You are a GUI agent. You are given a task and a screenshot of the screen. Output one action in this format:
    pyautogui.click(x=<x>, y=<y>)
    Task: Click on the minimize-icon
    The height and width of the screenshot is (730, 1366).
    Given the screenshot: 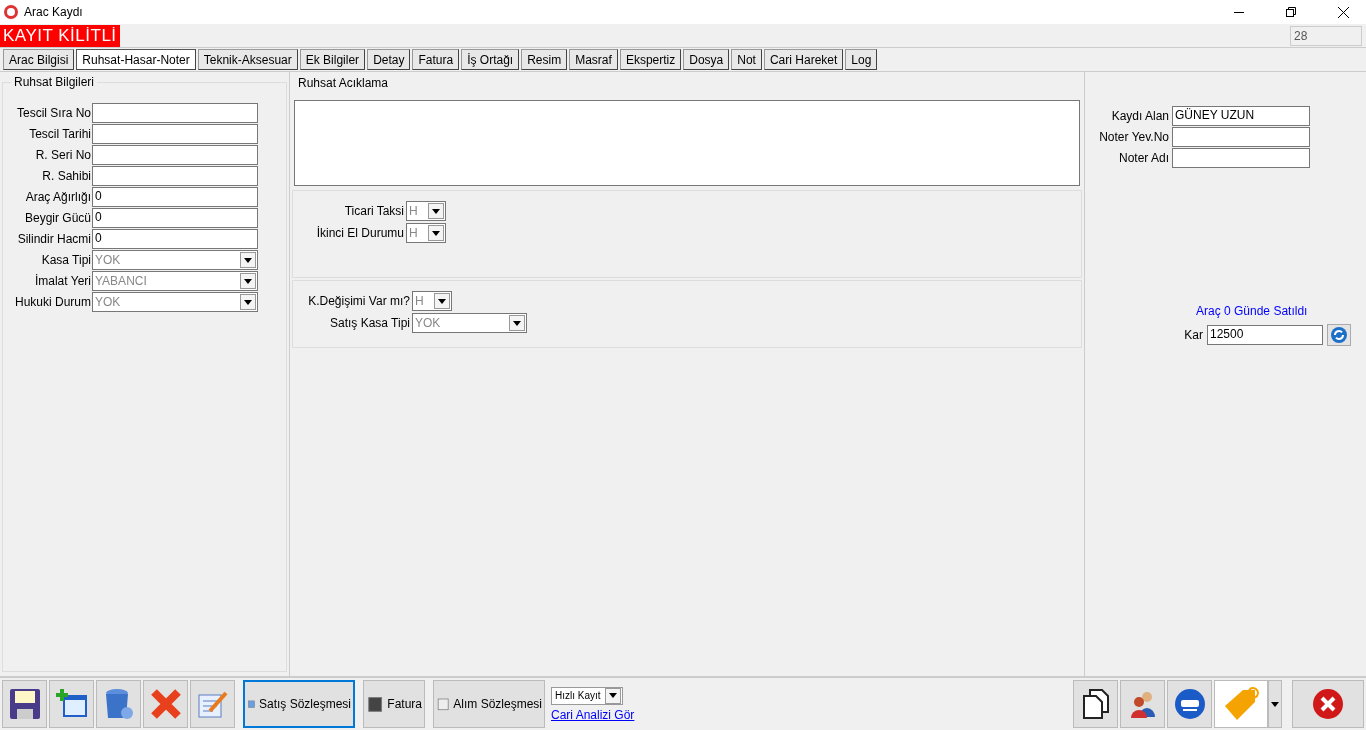 What is the action you would take?
    pyautogui.click(x=1239, y=12)
    